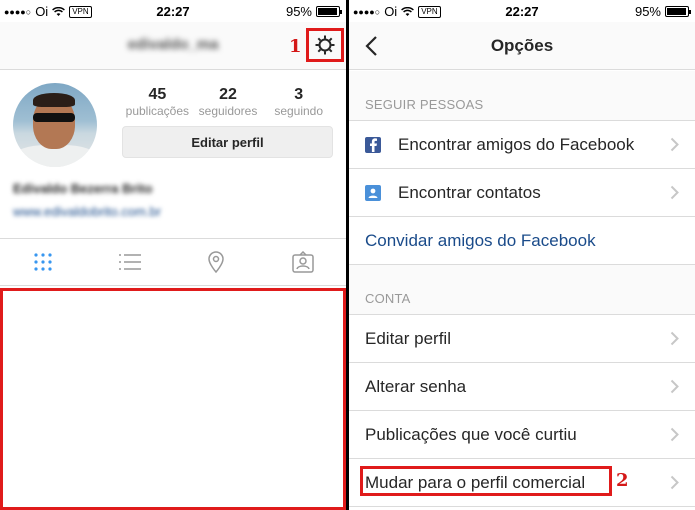 This screenshot has width=695, height=510. I want to click on gear-icon, so click(325, 45).